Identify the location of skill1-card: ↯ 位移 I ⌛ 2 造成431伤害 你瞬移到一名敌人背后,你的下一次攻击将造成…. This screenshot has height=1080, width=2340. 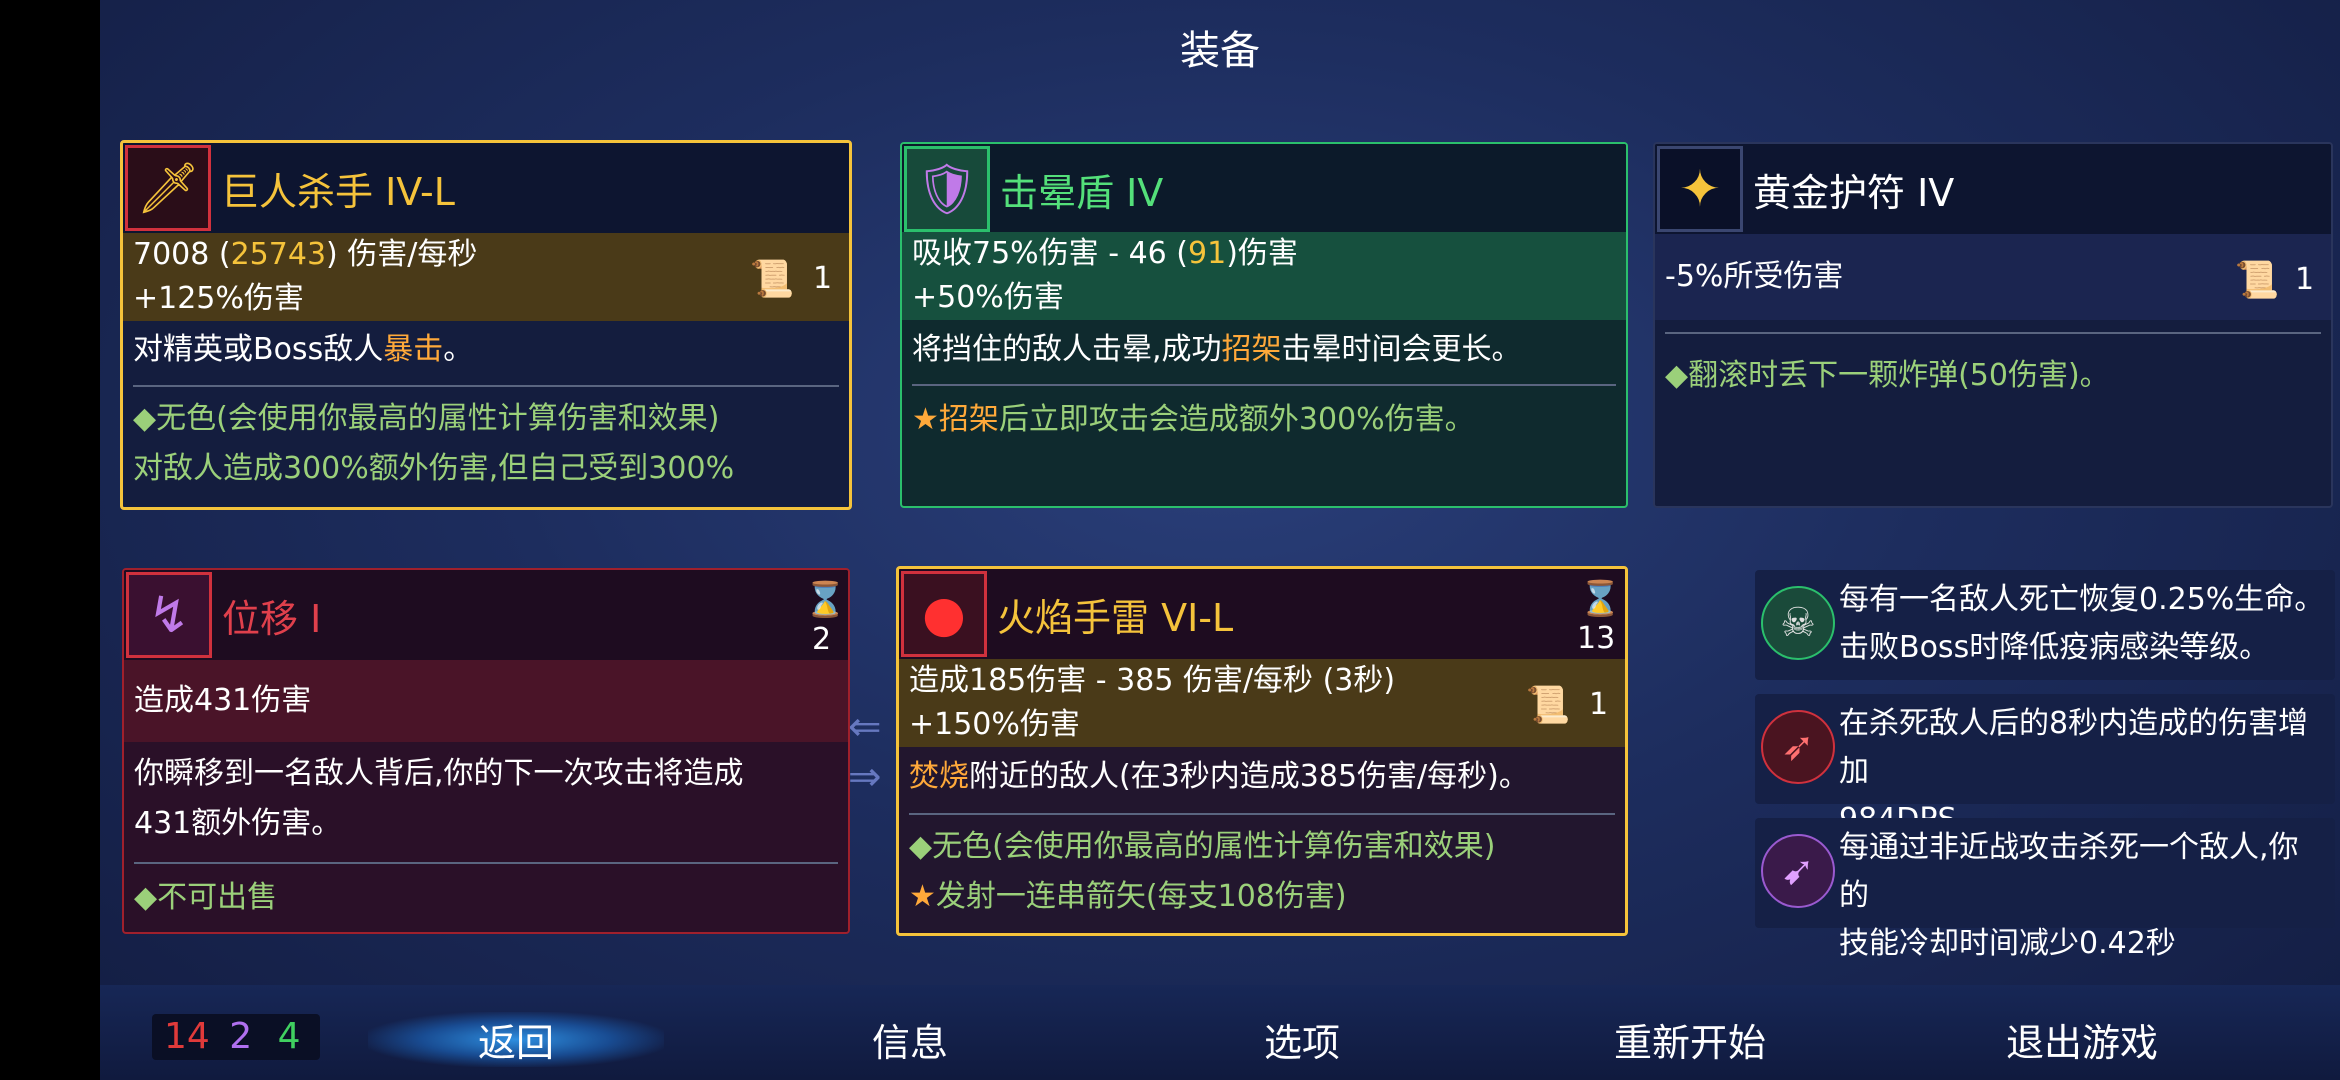
(486, 751).